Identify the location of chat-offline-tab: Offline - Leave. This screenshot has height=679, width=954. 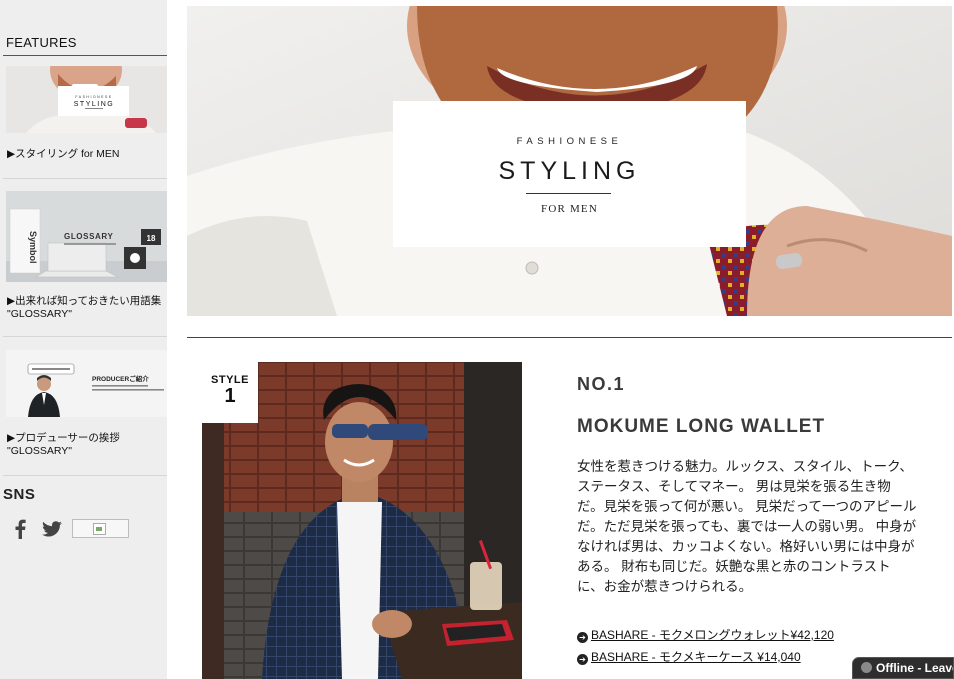
(903, 668).